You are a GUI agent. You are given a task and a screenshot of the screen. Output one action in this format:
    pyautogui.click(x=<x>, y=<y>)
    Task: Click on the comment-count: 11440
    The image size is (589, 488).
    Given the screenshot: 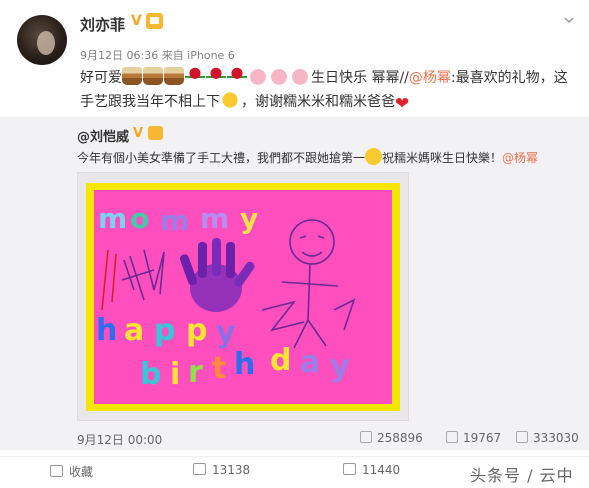 What is the action you would take?
    pyautogui.click(x=381, y=470)
    